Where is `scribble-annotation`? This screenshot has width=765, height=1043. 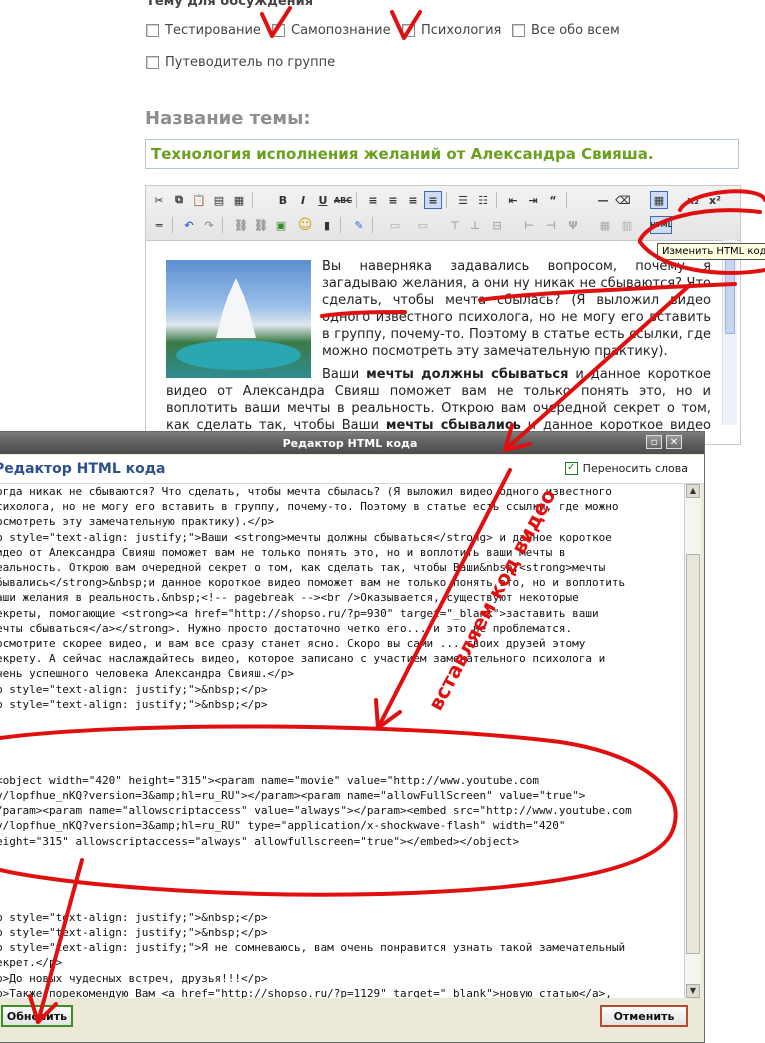
scribble-annotation is located at coordinates (701, 232).